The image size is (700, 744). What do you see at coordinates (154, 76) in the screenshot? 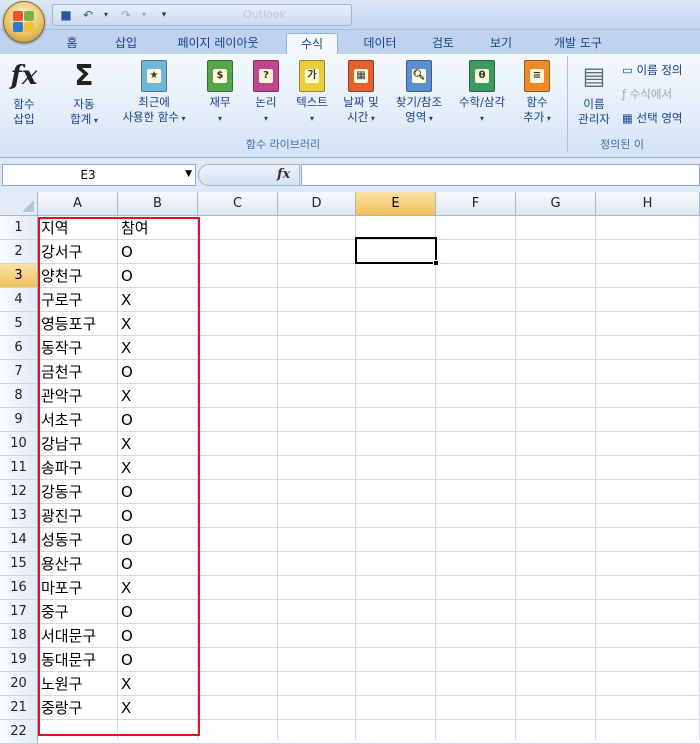
I see `star-book-icon: ★` at bounding box center [154, 76].